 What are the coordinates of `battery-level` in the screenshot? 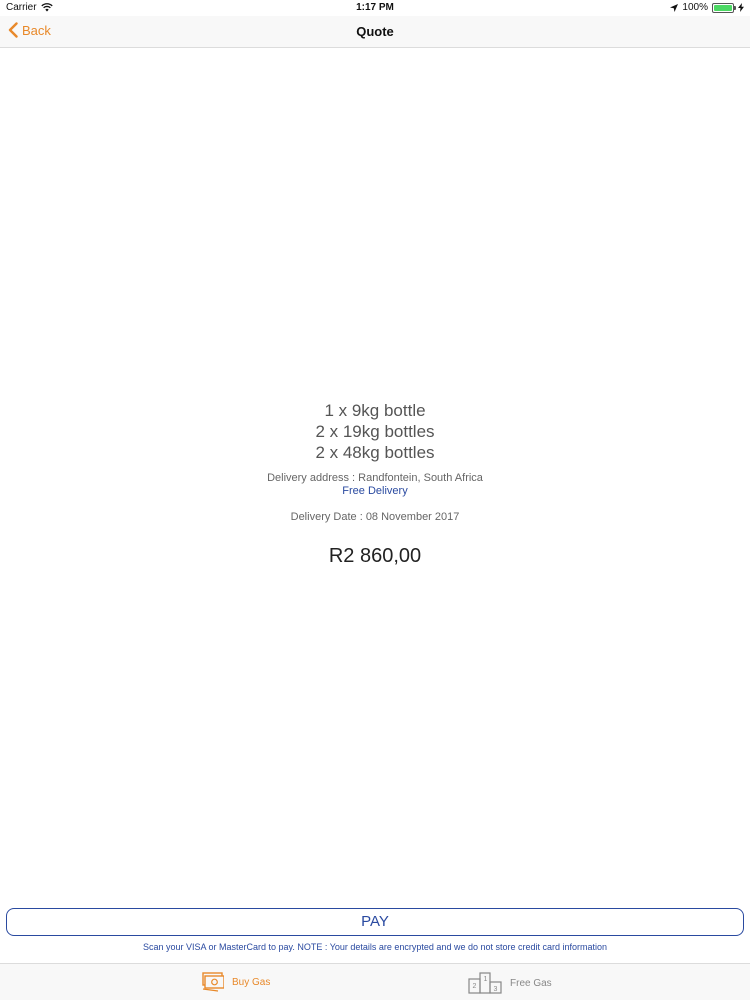 It's located at (723, 7).